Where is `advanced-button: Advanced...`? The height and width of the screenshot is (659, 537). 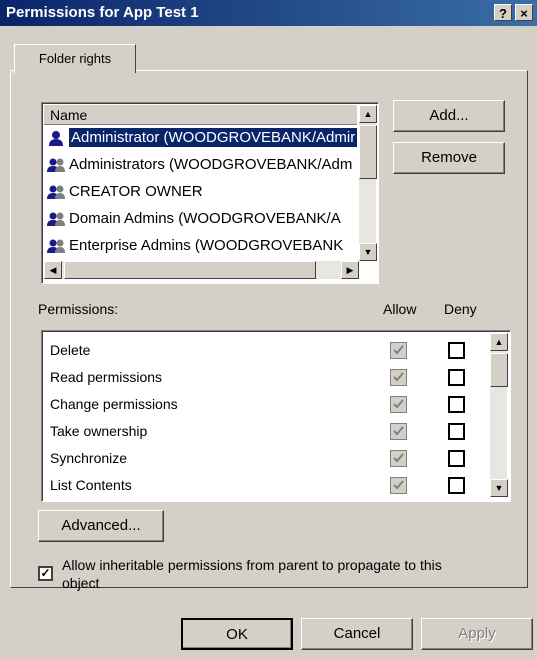 advanced-button: Advanced... is located at coordinates (101, 526).